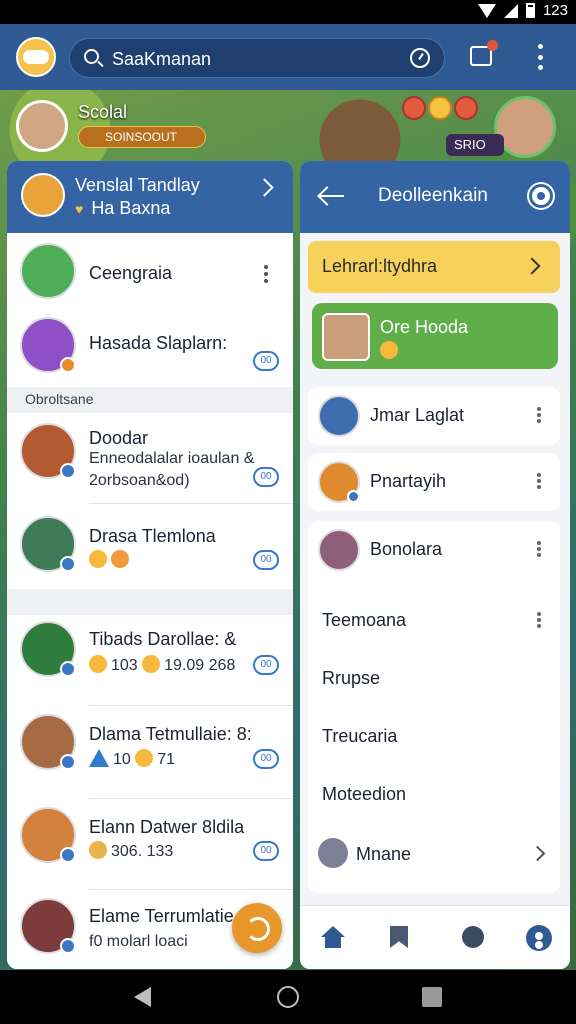 Image resolution: width=576 pixels, height=1024 pixels. I want to click on friend-card: Pnartayih, so click(434, 482).